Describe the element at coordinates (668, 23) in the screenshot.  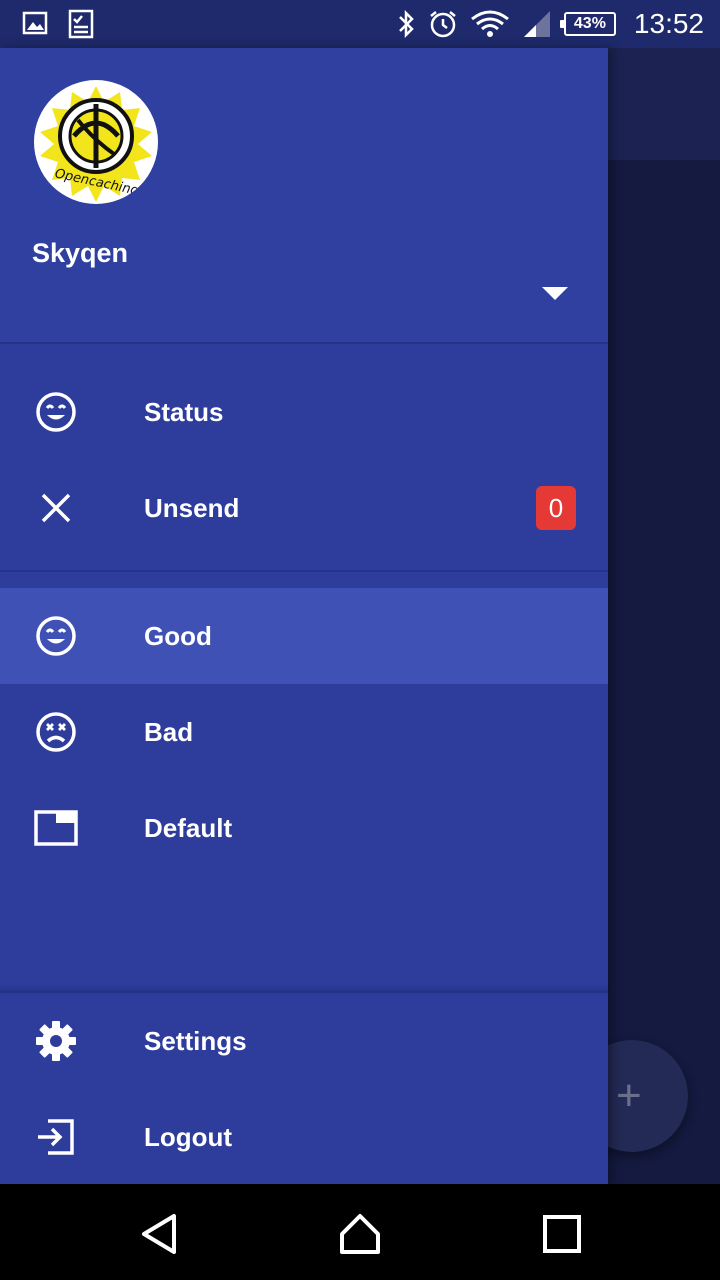
I see `clock: 13:52` at that location.